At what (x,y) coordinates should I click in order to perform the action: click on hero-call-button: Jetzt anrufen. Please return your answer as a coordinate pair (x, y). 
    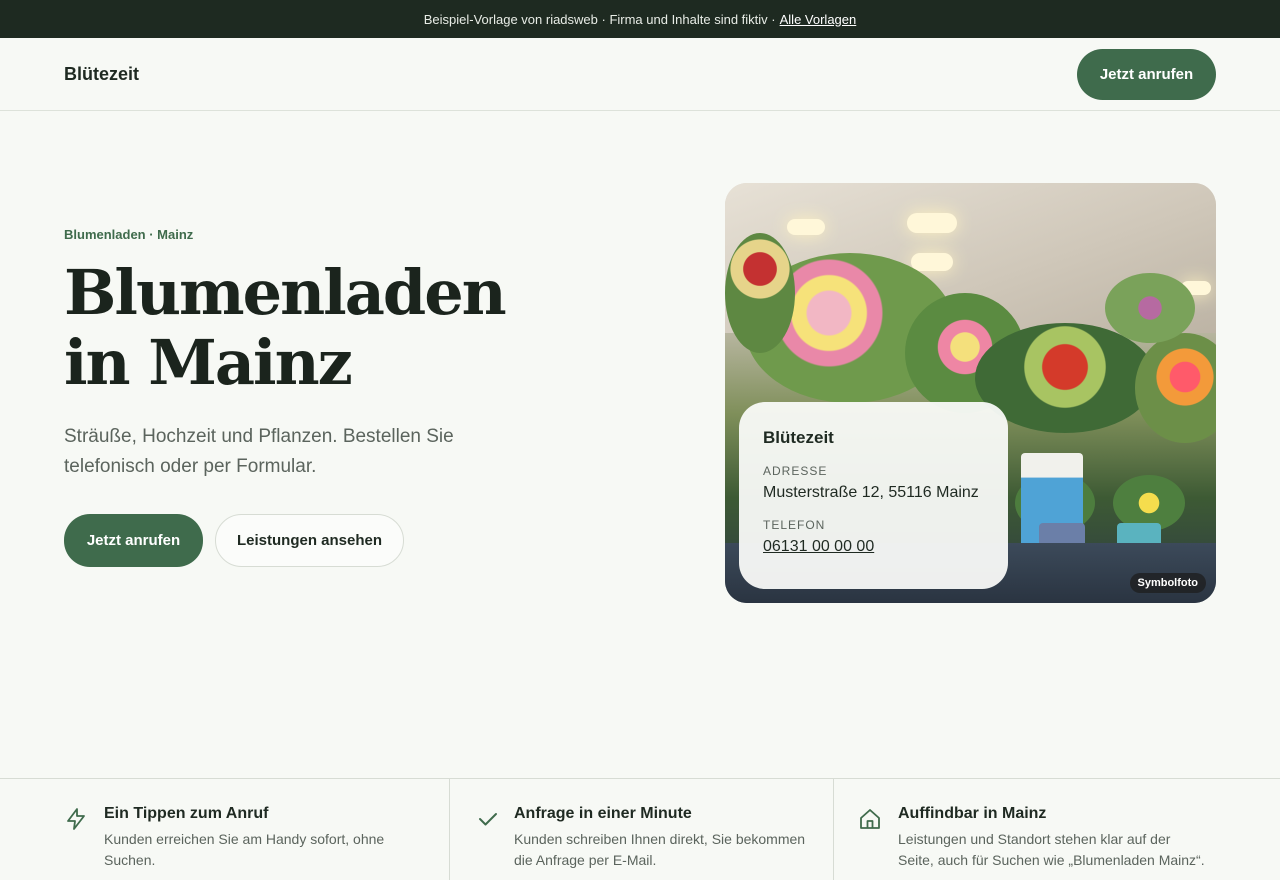
    Looking at the image, I should click on (133, 540).